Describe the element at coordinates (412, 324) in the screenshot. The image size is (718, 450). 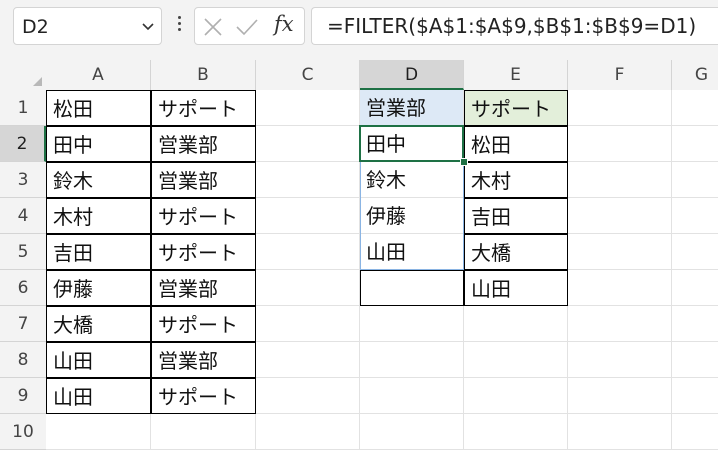
I see `cell-d7` at that location.